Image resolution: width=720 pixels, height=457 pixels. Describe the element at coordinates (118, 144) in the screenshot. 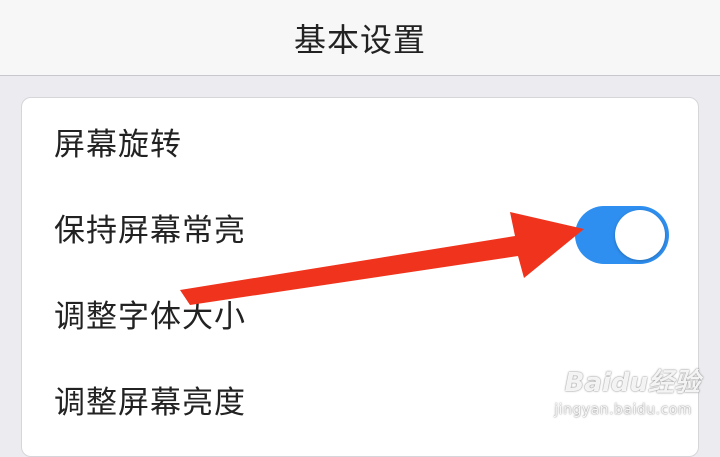

I see `setting-label: 屏幕旋转` at that location.